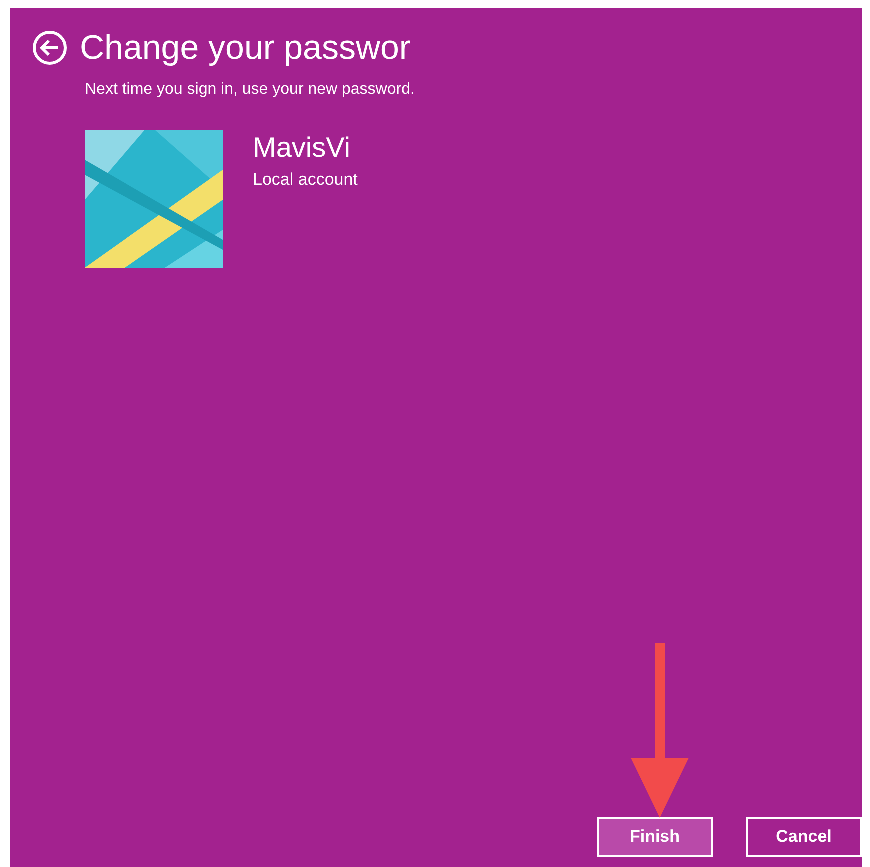 The height and width of the screenshot is (867, 870). Describe the element at coordinates (250, 90) in the screenshot. I see `page-subtitle: Next time you sign in, use your new password.` at that location.